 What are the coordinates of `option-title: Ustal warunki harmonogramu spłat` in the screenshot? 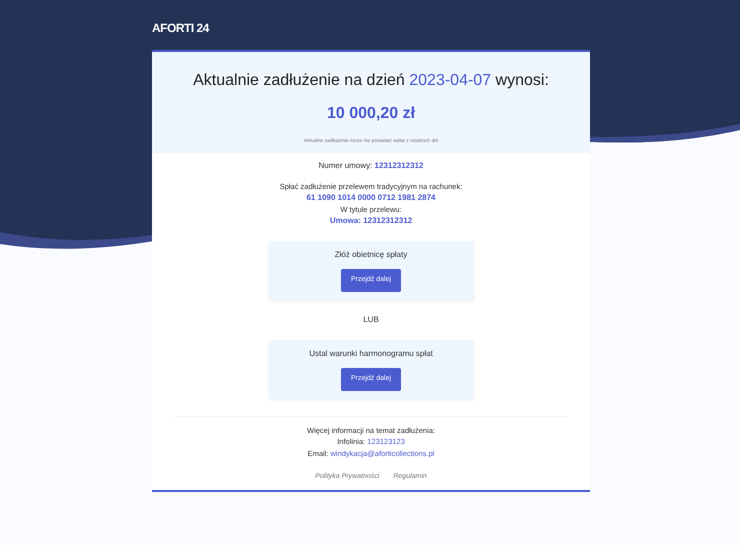 It's located at (371, 354).